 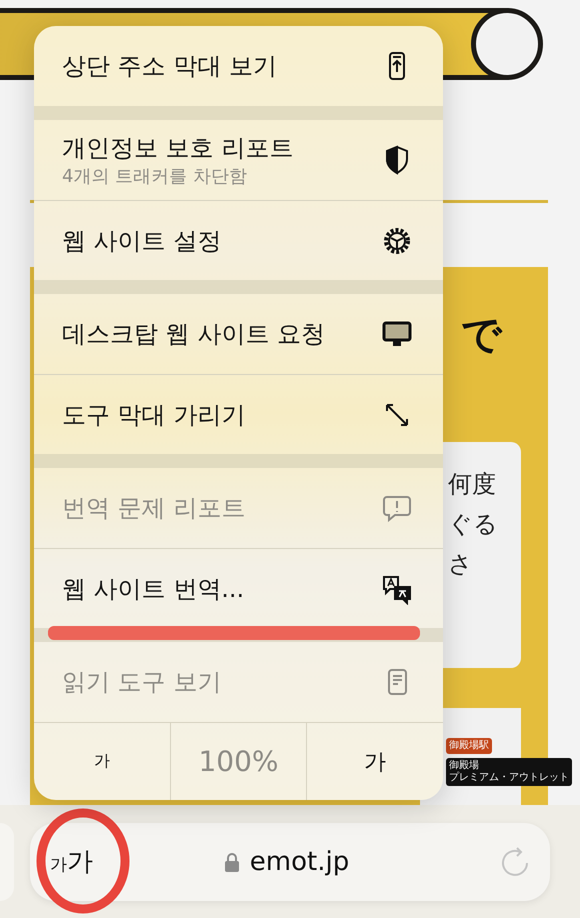 I want to click on menu-item-label: 데스크탑 웹 사이트 요청, so click(x=193, y=334).